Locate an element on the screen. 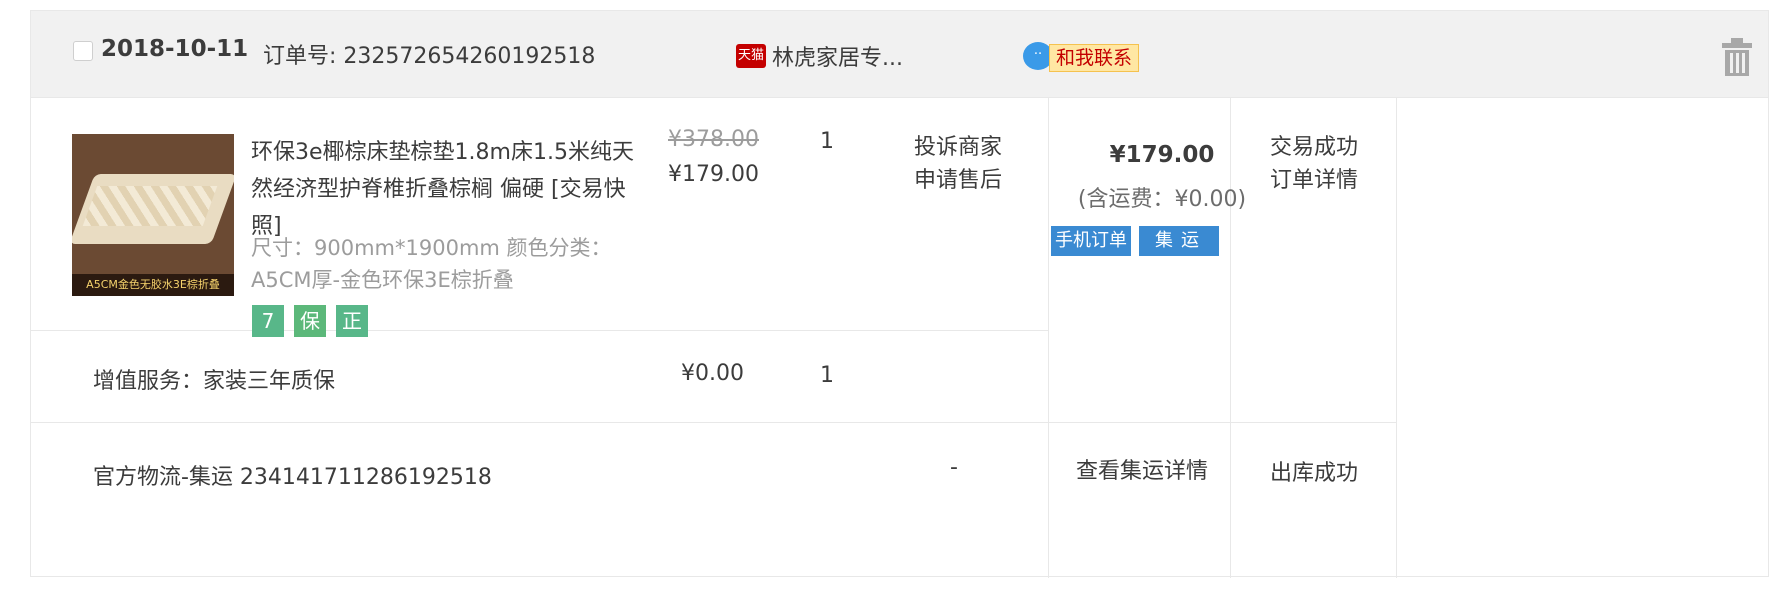 This screenshot has width=1792, height=592. product-image-caption: A5CM金色无胶水3E棕折叠 is located at coordinates (153, 285).